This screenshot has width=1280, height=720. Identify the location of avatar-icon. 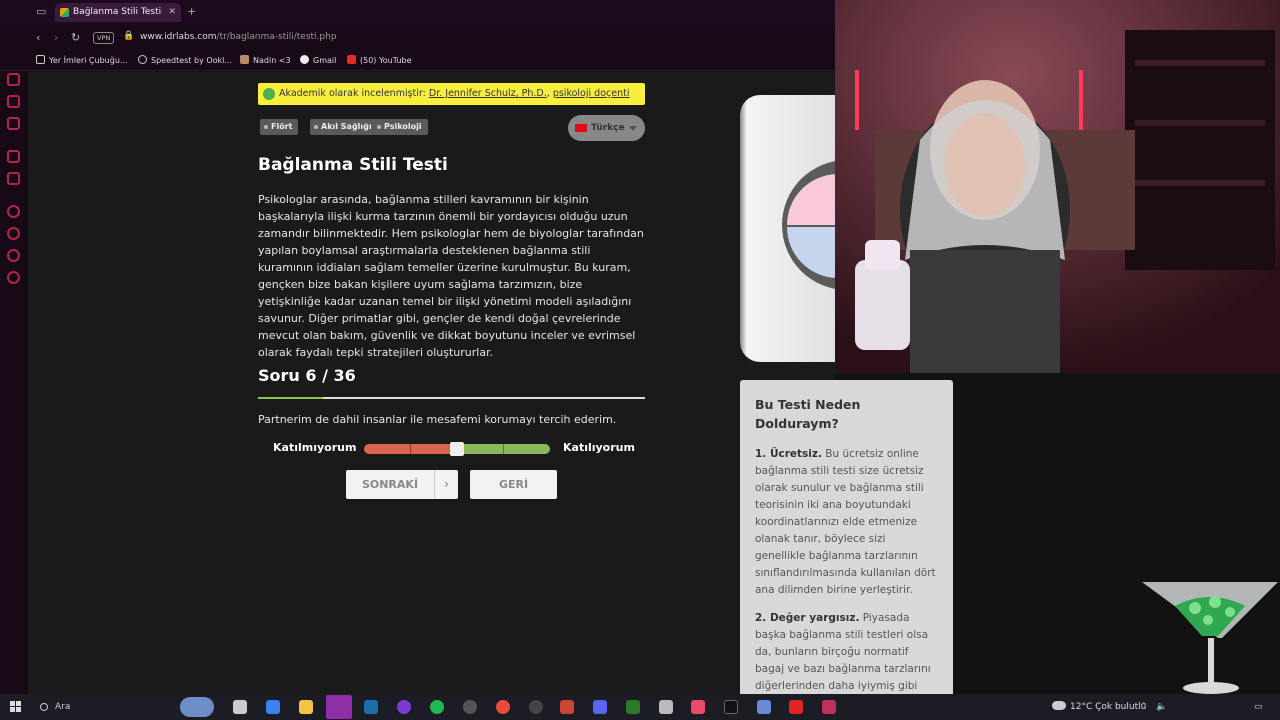
(244, 59).